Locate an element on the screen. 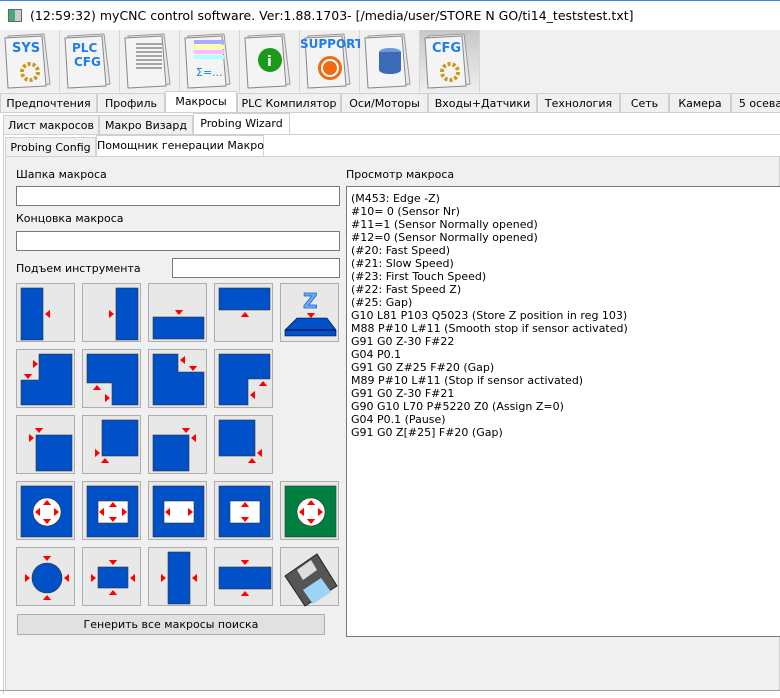  main-tab-8: Камера is located at coordinates (700, 103).